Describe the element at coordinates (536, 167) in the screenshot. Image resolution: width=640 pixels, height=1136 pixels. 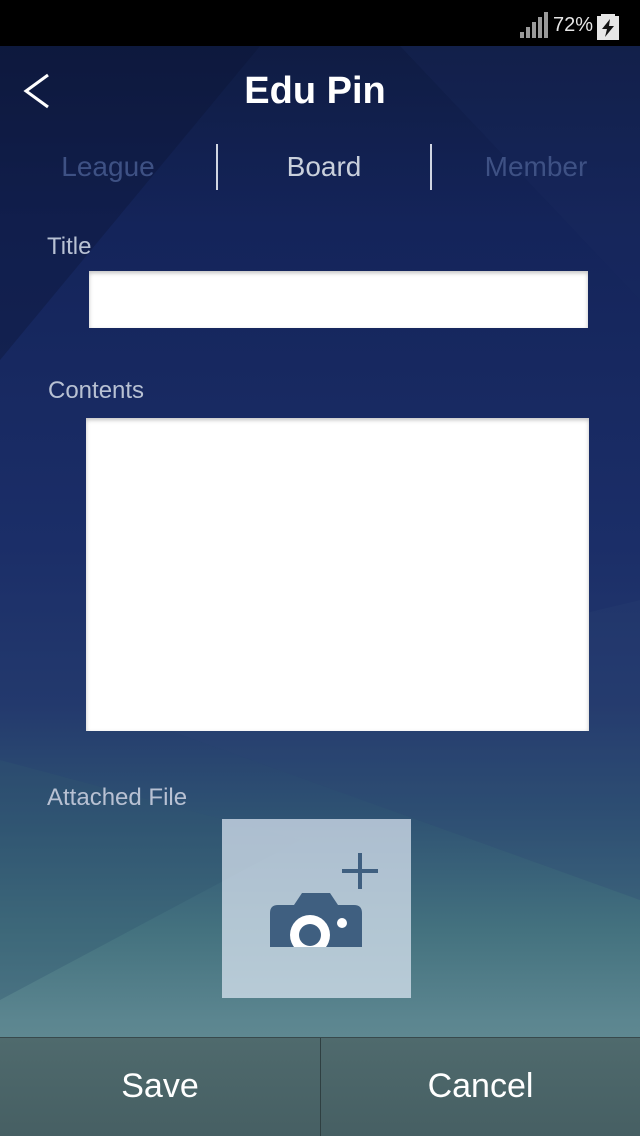
I see `tab-member: Member` at that location.